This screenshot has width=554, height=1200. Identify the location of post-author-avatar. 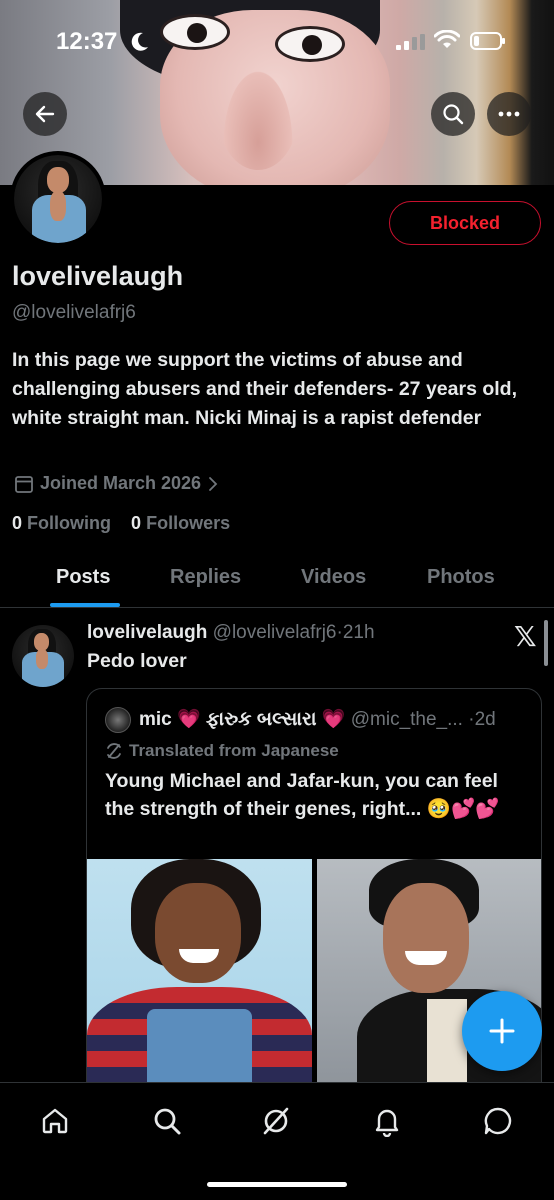
(43, 656).